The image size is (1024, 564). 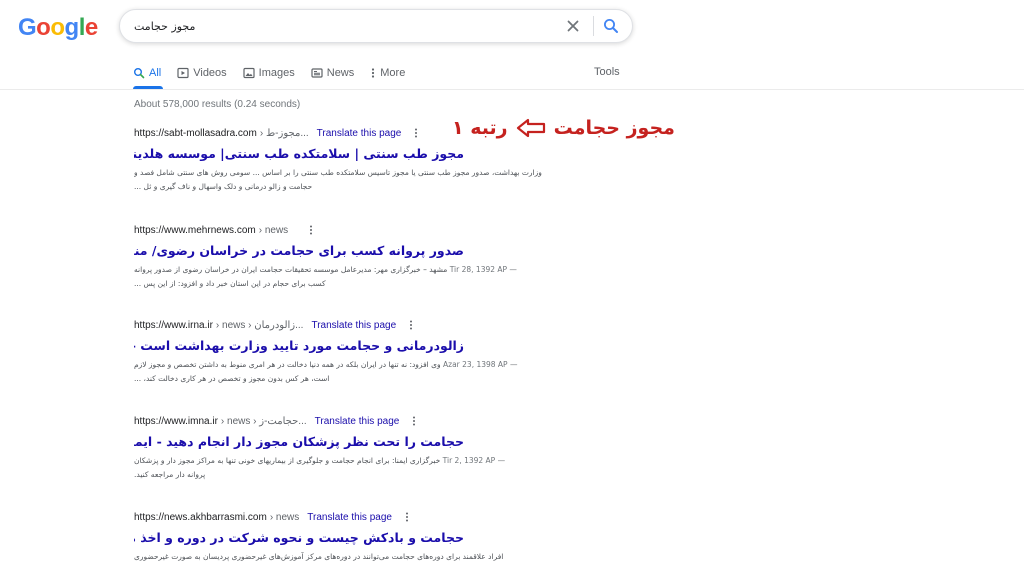 I want to click on logo-letter-o1: o, so click(x=43, y=27).